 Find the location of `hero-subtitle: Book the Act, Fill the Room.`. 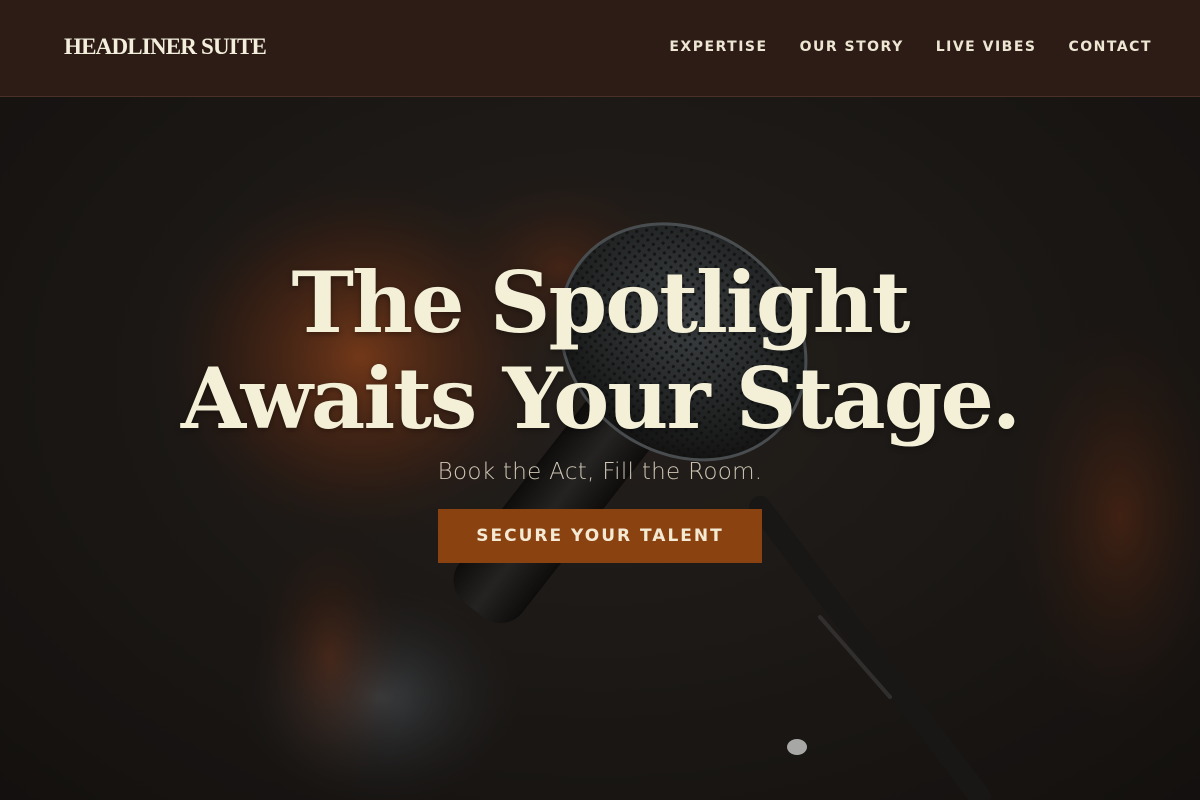

hero-subtitle: Book the Act, Fill the Room. is located at coordinates (600, 472).